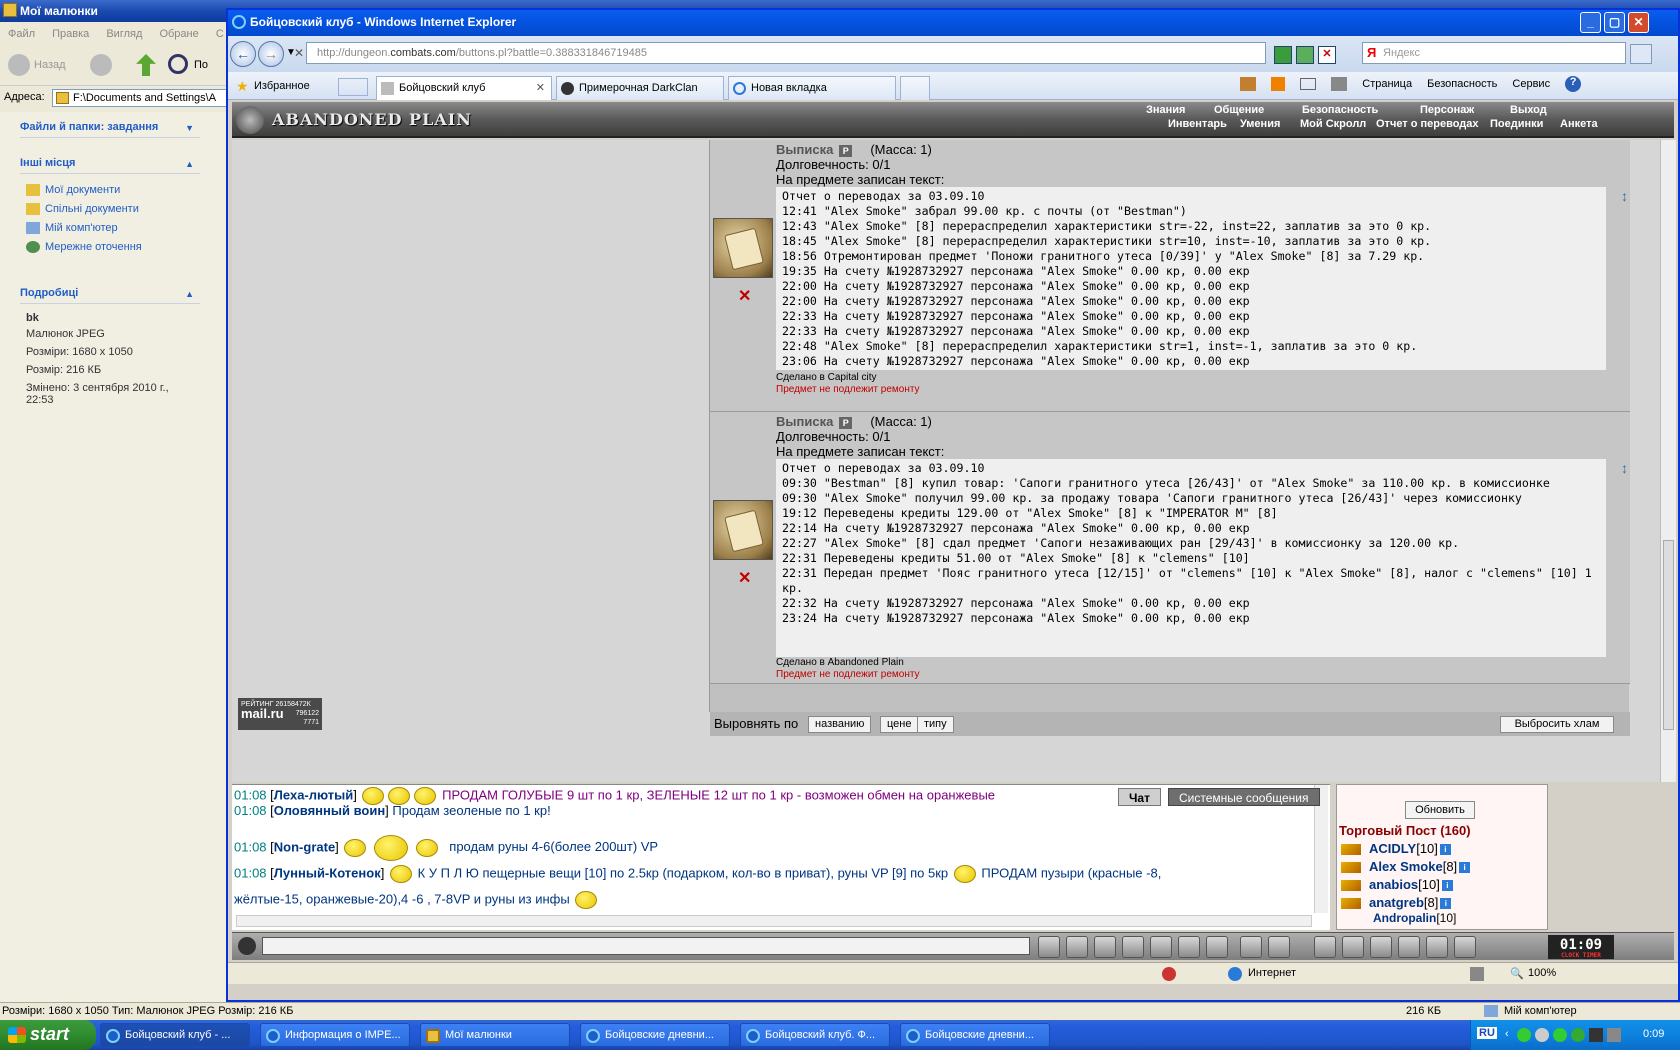 Image resolution: width=1680 pixels, height=1050 pixels. Describe the element at coordinates (1624, 196) in the screenshot. I see `text-scroll-arrows-icon: ↕` at that location.